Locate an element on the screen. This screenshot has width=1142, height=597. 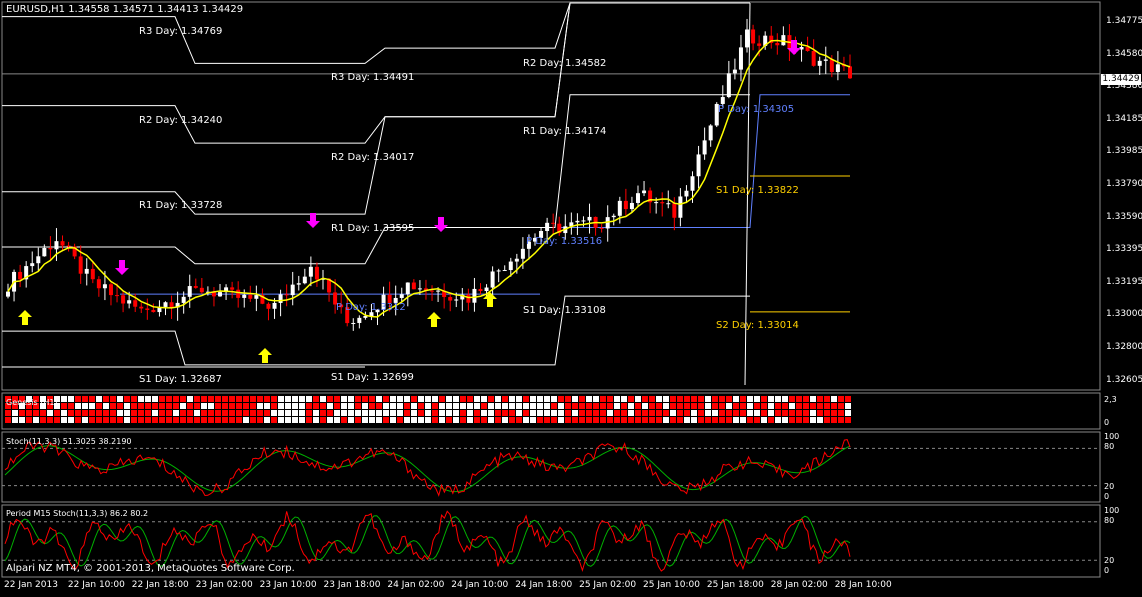
price-axis-label: 1.33395 is located at coordinates (1124, 249).